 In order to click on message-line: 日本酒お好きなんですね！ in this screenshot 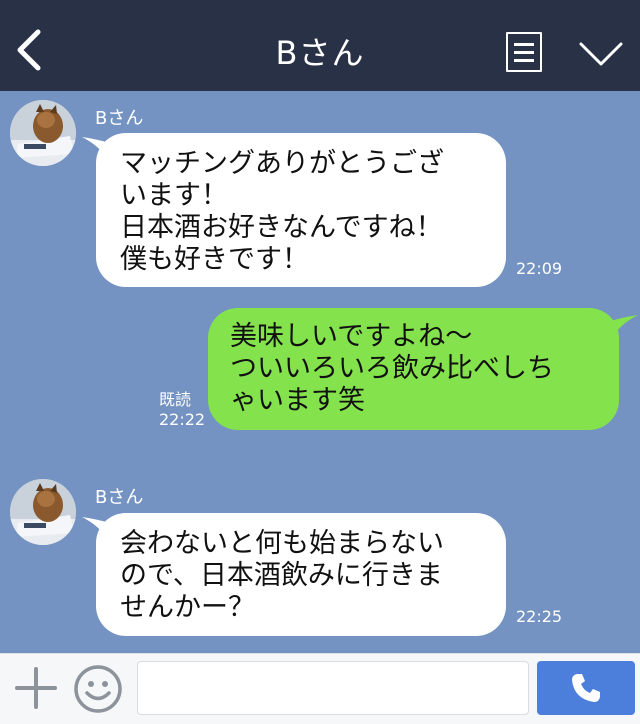, I will do `click(281, 227)`.